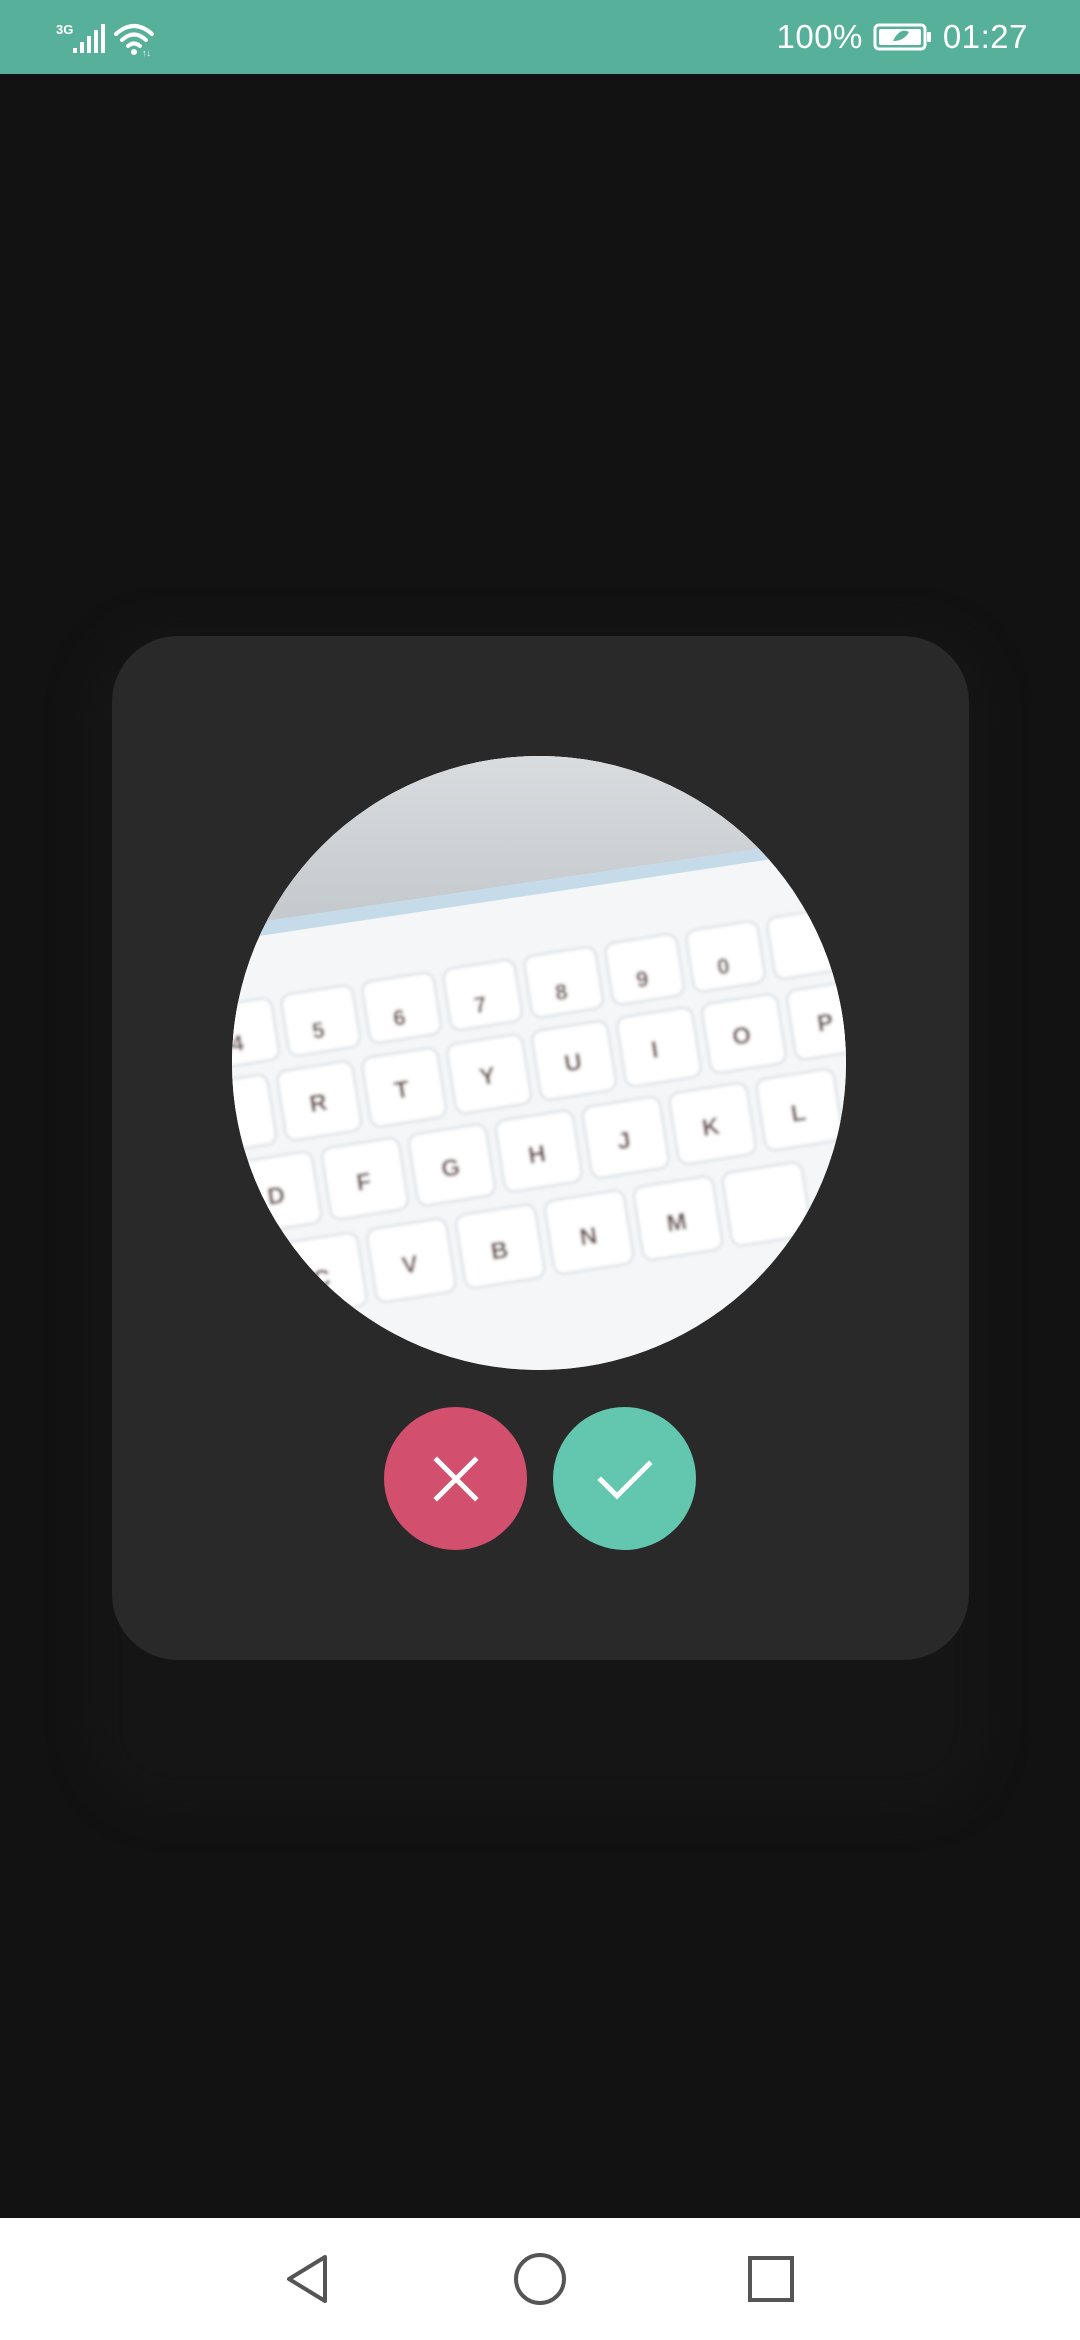 The width and height of the screenshot is (1080, 2340). I want to click on navigation-bar, so click(540, 2279).